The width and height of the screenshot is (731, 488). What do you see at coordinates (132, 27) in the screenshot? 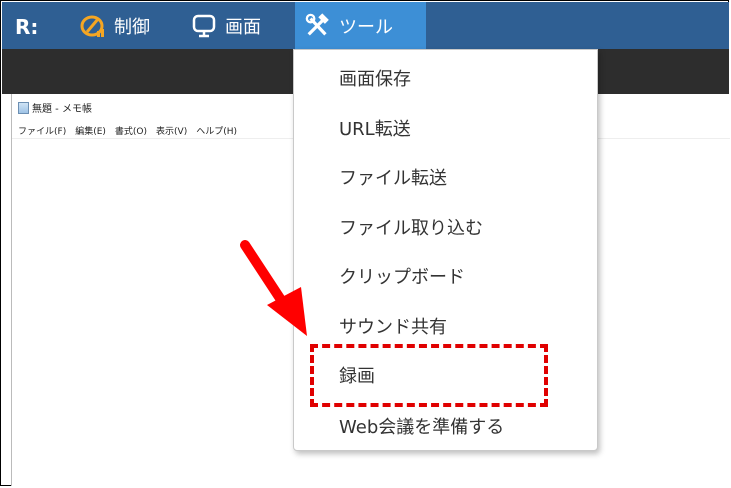
I see `menu-control-label: 制御` at bounding box center [132, 27].